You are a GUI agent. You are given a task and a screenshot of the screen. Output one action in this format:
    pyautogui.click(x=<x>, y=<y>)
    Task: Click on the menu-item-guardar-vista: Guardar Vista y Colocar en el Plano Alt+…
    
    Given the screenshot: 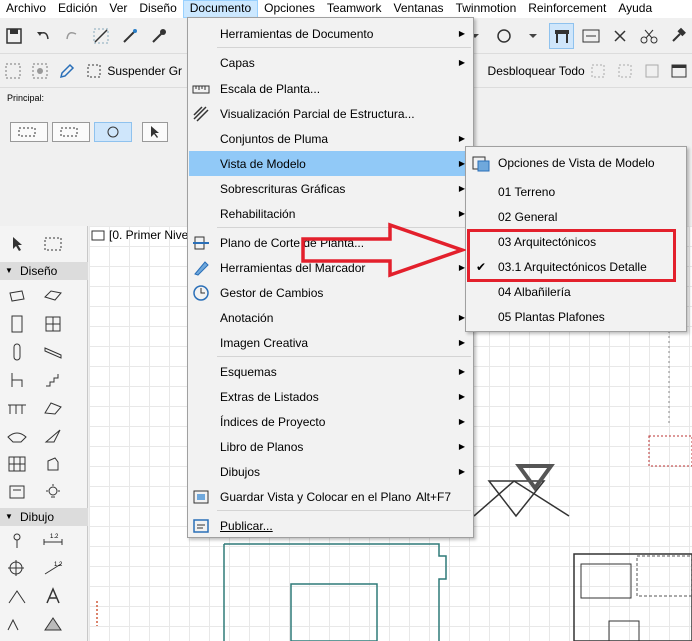 What is the action you would take?
    pyautogui.click(x=330, y=496)
    